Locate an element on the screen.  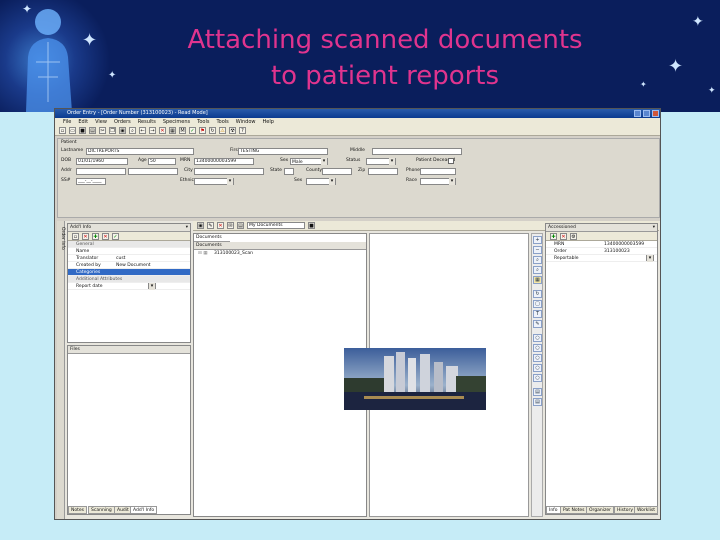
maximize-button is located at coordinates (646, 113).